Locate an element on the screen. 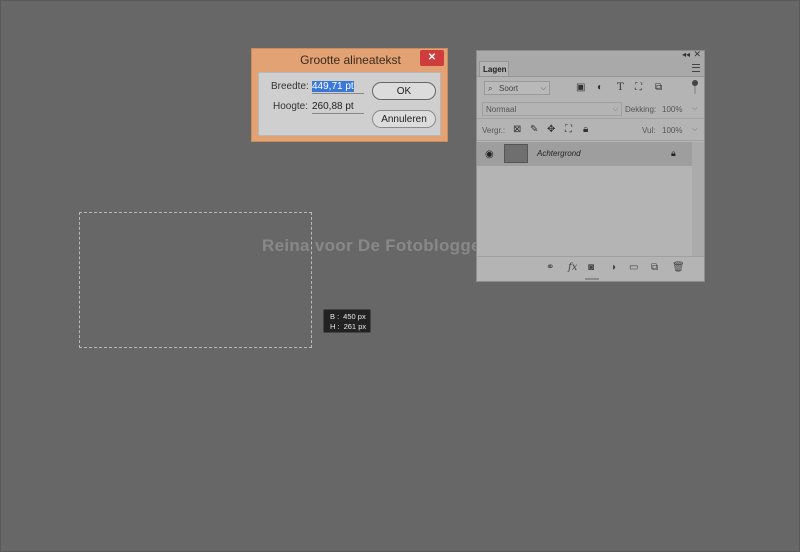  panel-close-icon: ✕ is located at coordinates (697, 54).